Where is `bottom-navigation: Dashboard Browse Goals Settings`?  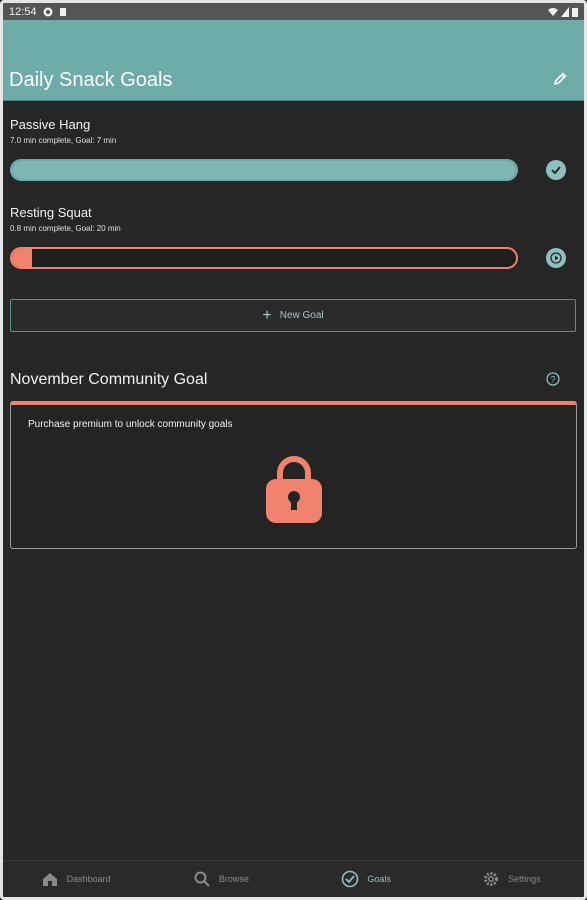 bottom-navigation: Dashboard Browse Goals Settings is located at coordinates (293, 878).